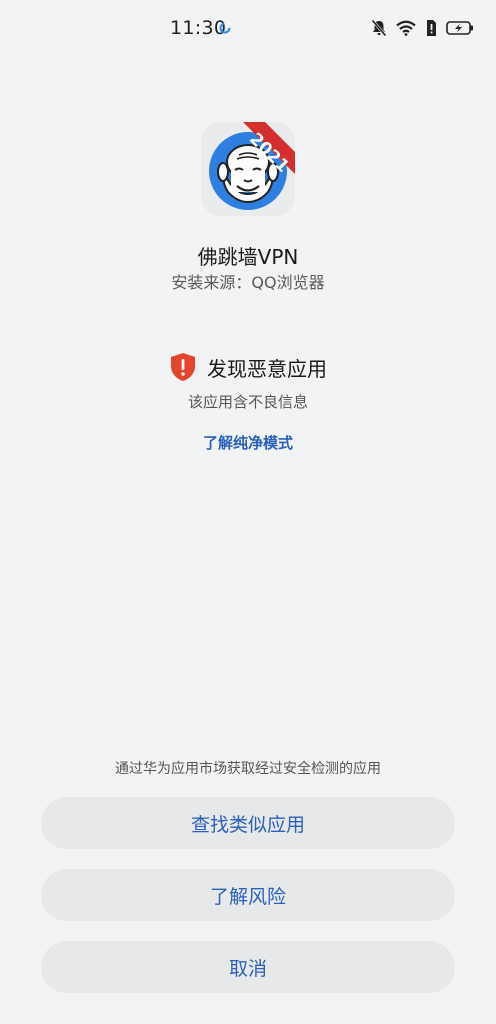  Describe the element at coordinates (422, 28) in the screenshot. I see `status-icons` at that location.